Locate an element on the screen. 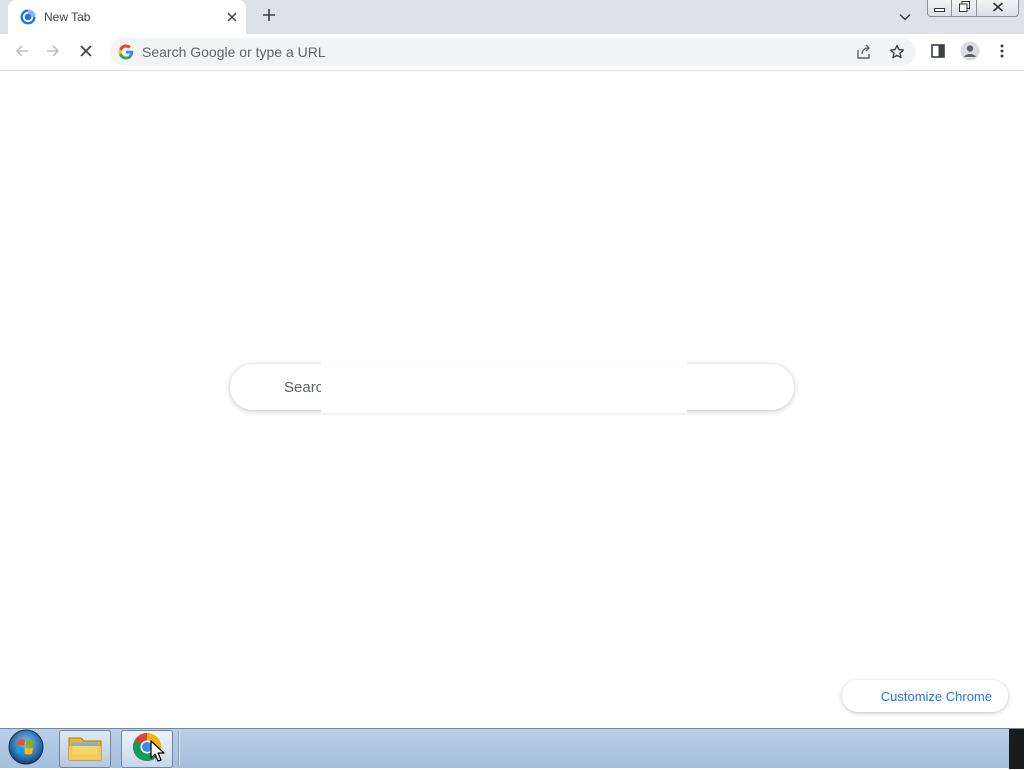 This screenshot has width=1024, height=770. back-button is located at coordinates (22, 53).